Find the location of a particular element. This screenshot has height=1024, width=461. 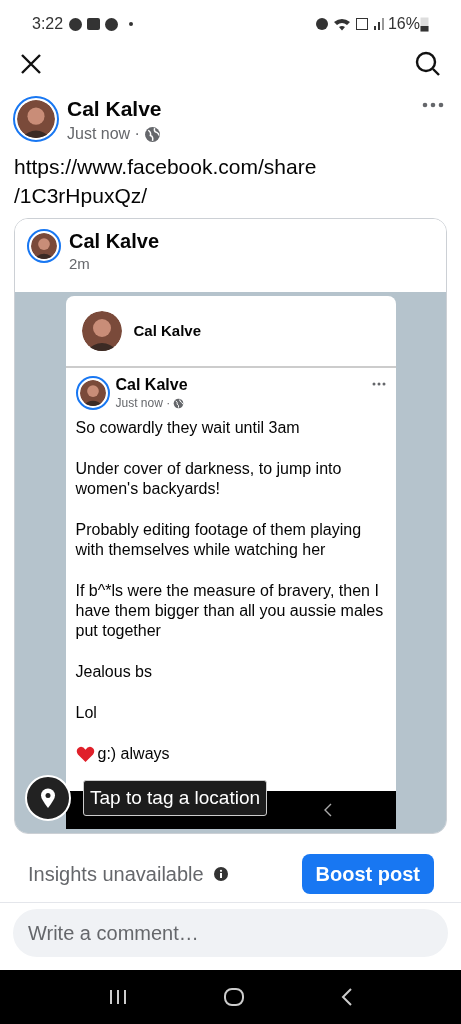

post-paragraph: So cowardly they wait until 3am is located at coordinates (188, 428).